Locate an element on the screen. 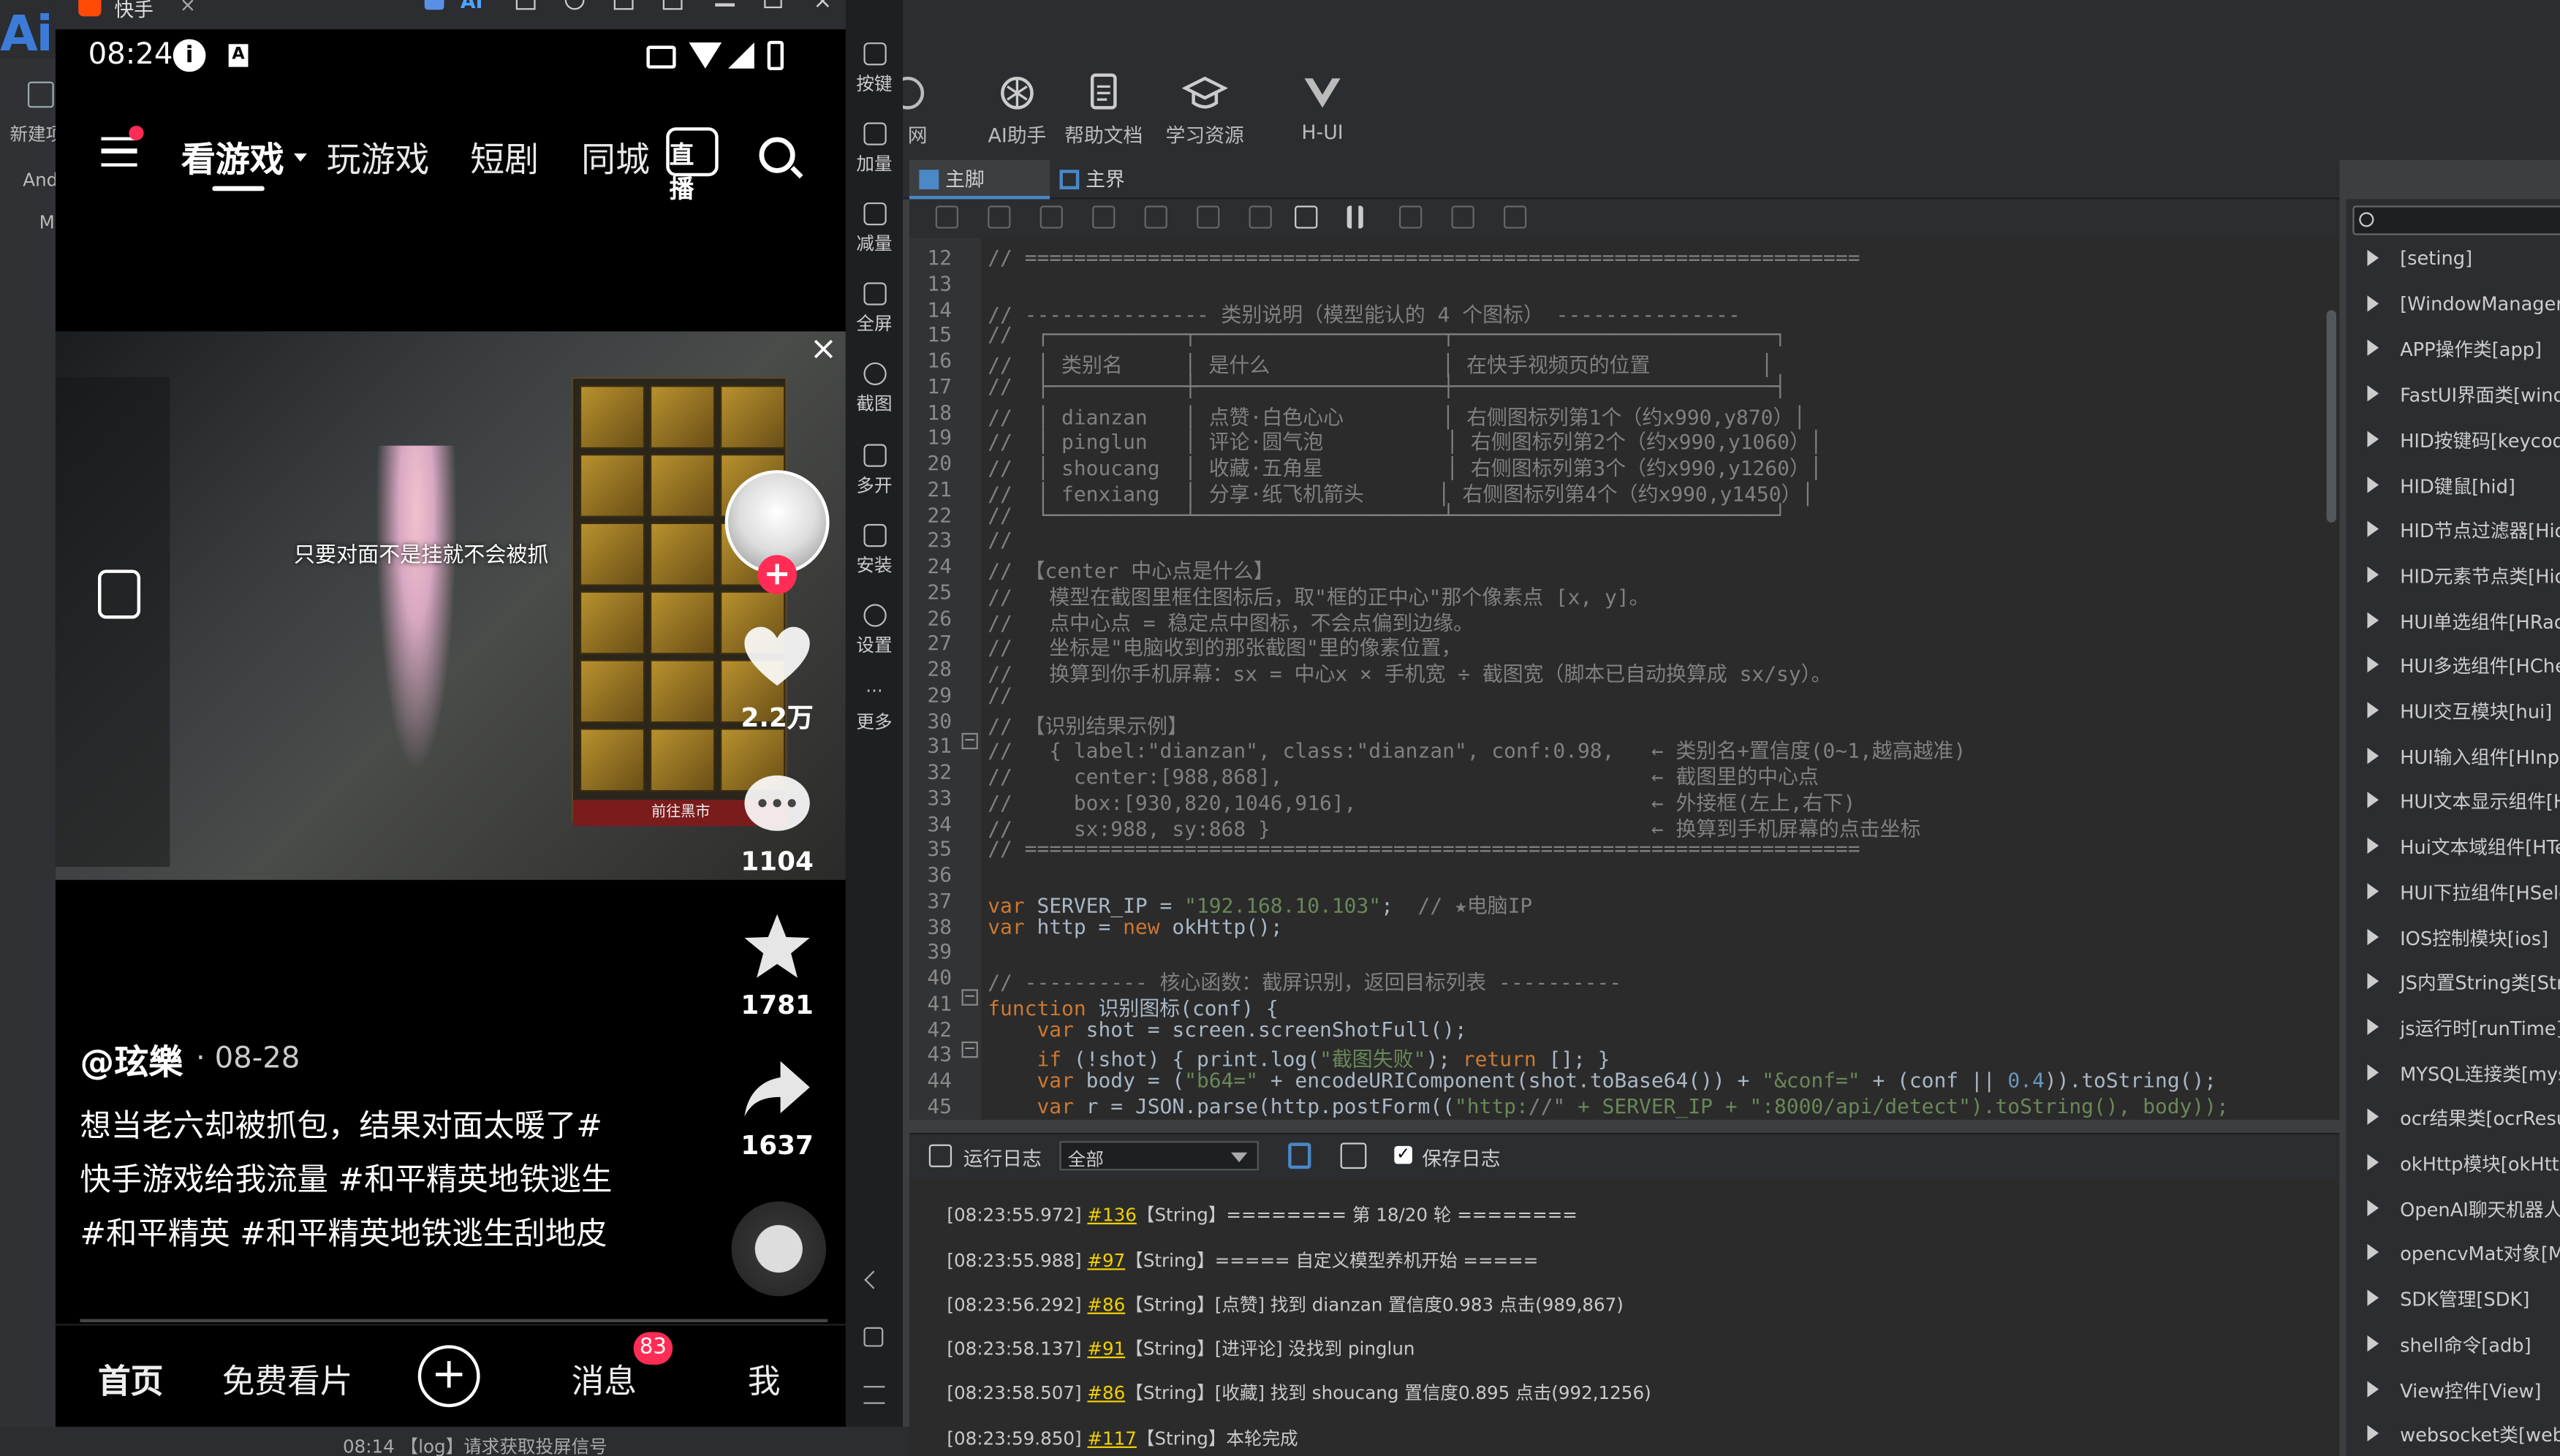  tab-watch-games: 看游戏 is located at coordinates (232, 158).